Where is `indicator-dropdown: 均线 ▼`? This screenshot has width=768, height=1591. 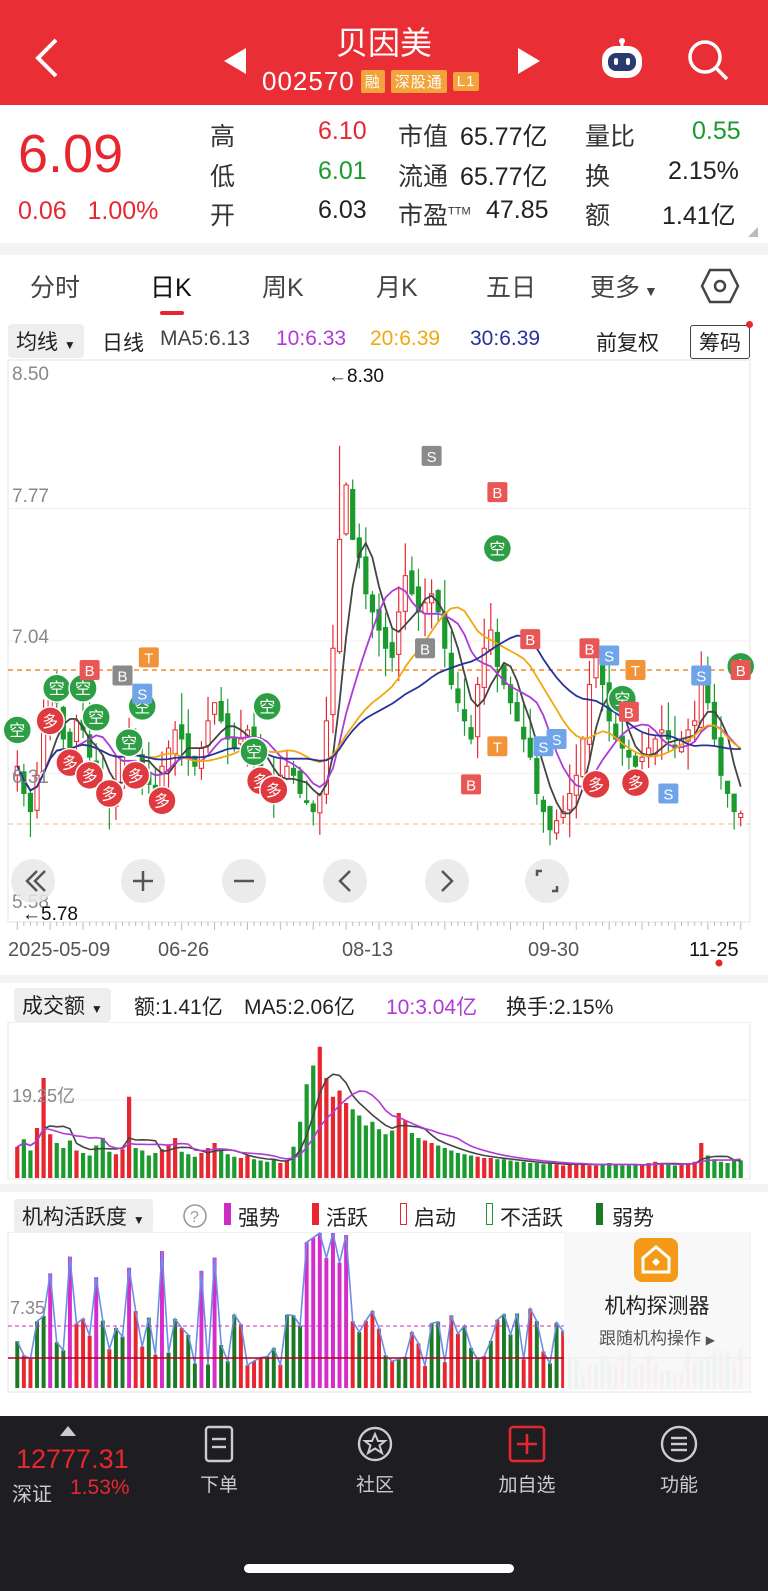 indicator-dropdown: 均线 ▼ is located at coordinates (46, 341).